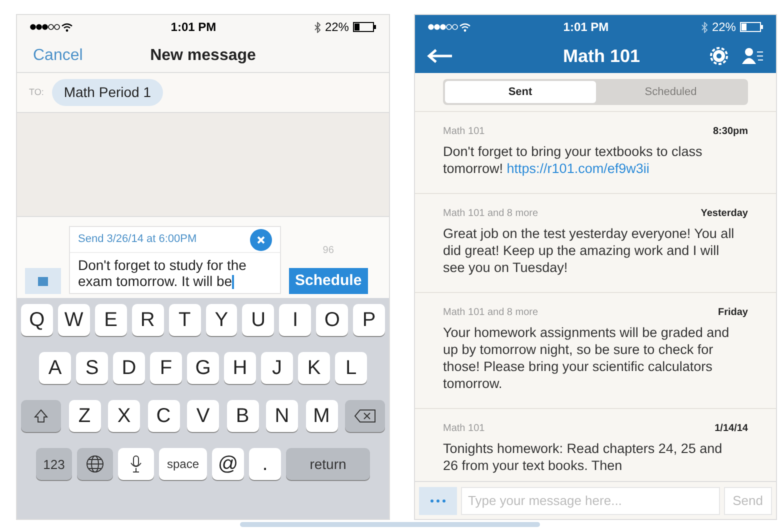  What do you see at coordinates (129, 368) in the screenshot?
I see `letter-key: D` at bounding box center [129, 368].